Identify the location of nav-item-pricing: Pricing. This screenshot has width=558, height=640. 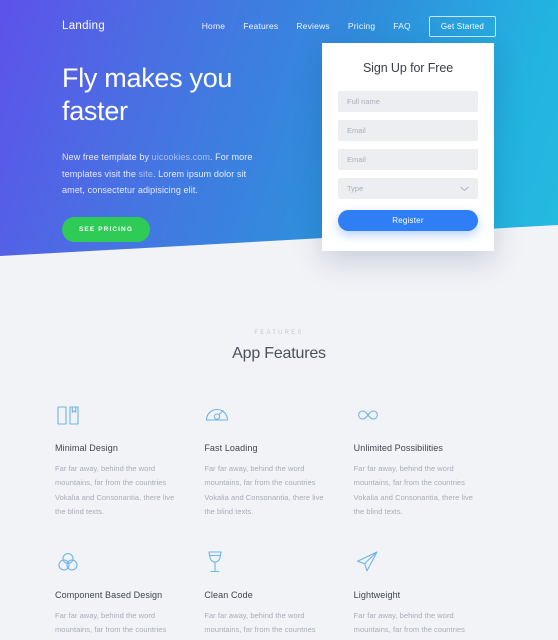
(361, 26).